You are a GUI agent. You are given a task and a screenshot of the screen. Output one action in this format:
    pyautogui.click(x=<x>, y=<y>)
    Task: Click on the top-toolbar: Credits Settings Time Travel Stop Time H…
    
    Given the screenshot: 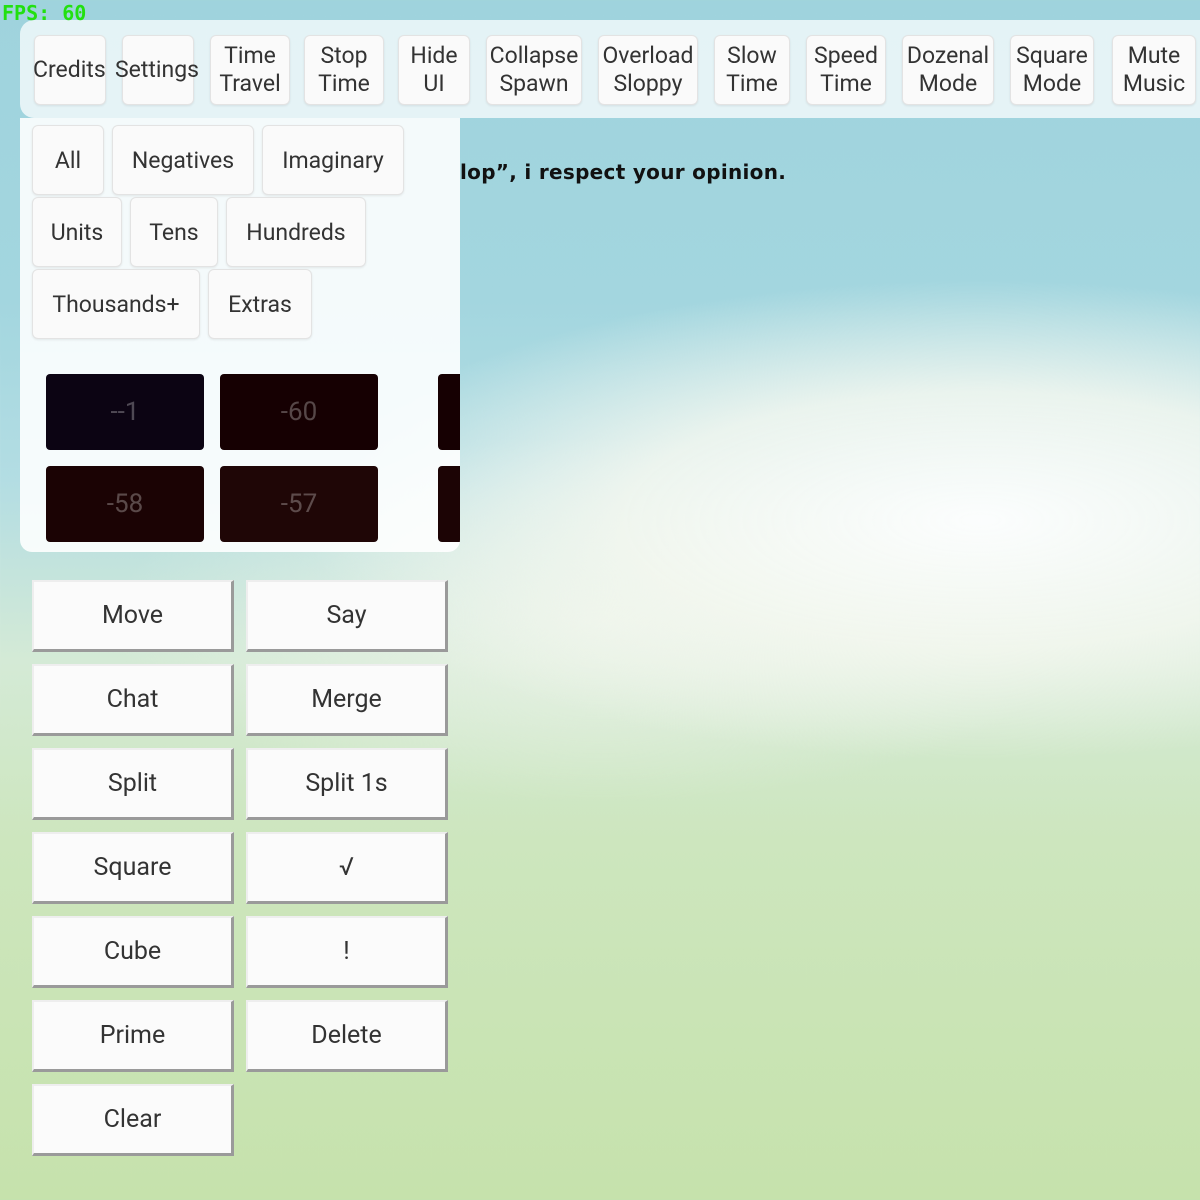 What is the action you would take?
    pyautogui.click(x=610, y=69)
    